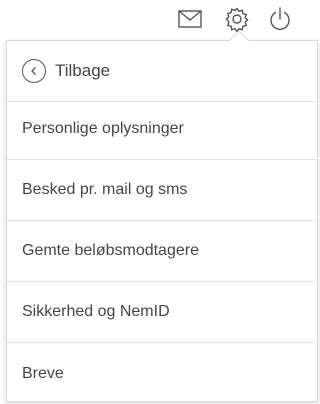 The height and width of the screenshot is (404, 320). Describe the element at coordinates (162, 71) in the screenshot. I see `back-menu-item: Tilbage` at that location.